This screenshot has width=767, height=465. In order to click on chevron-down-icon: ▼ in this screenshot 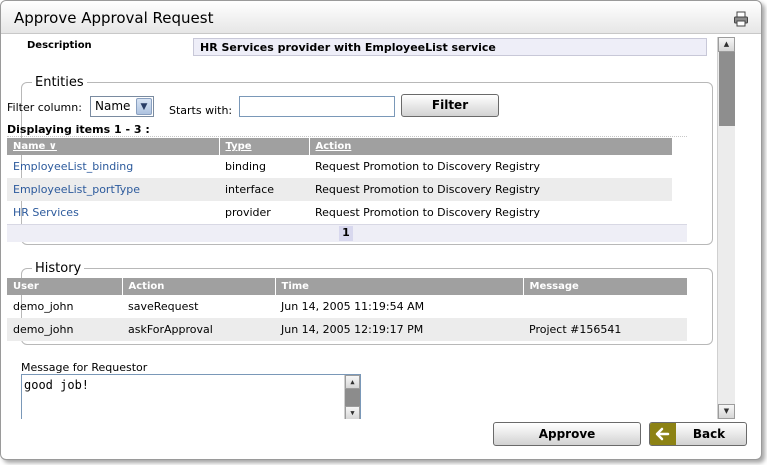, I will do `click(144, 106)`.